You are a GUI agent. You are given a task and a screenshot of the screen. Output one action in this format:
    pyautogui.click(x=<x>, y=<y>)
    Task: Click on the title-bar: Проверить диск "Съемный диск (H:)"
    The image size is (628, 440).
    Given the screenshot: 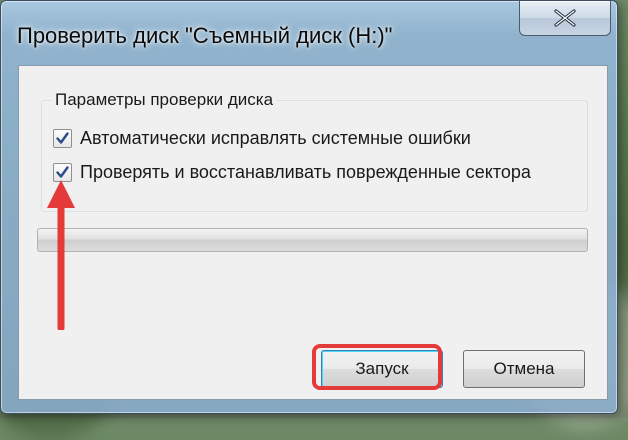 What is the action you would take?
    pyautogui.click(x=309, y=31)
    